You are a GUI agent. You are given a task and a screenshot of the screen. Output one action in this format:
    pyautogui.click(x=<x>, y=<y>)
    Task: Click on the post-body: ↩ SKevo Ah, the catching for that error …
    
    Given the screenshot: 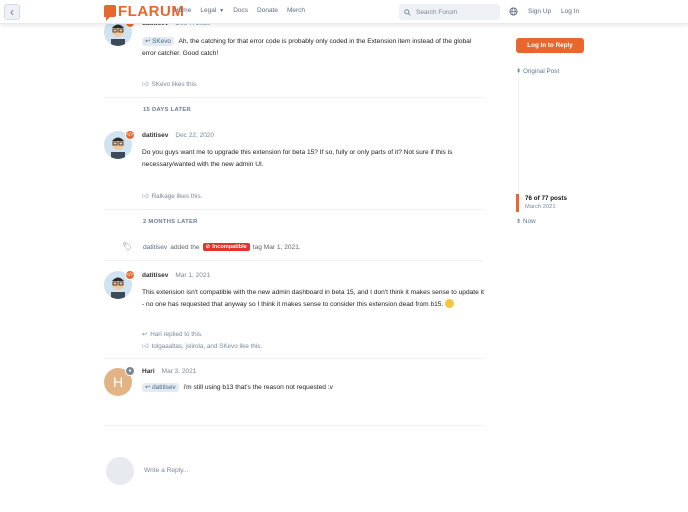 What is the action you would take?
    pyautogui.click(x=313, y=47)
    